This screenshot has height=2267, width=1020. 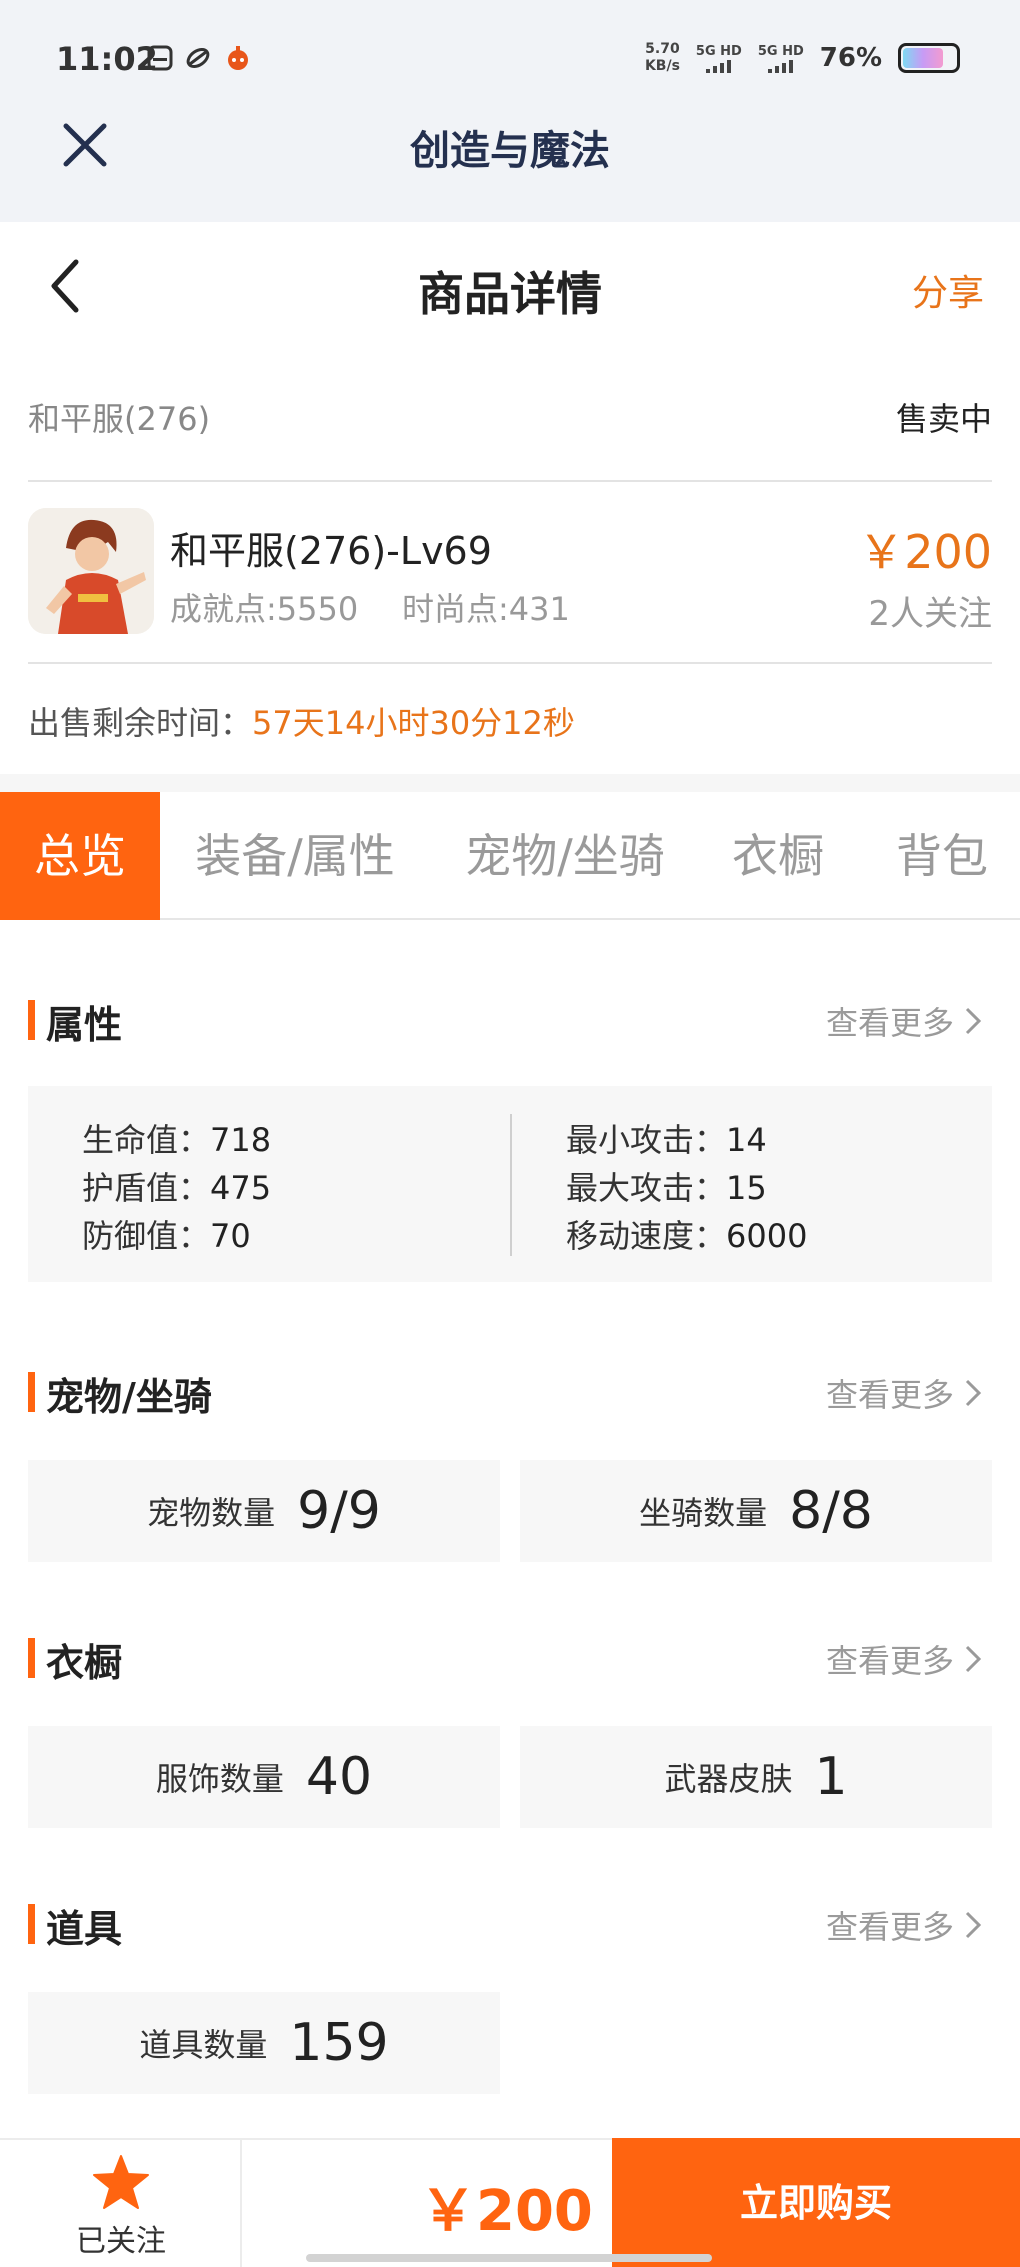 I want to click on items-view-more-link: 查看更多, so click(x=904, y=1925).